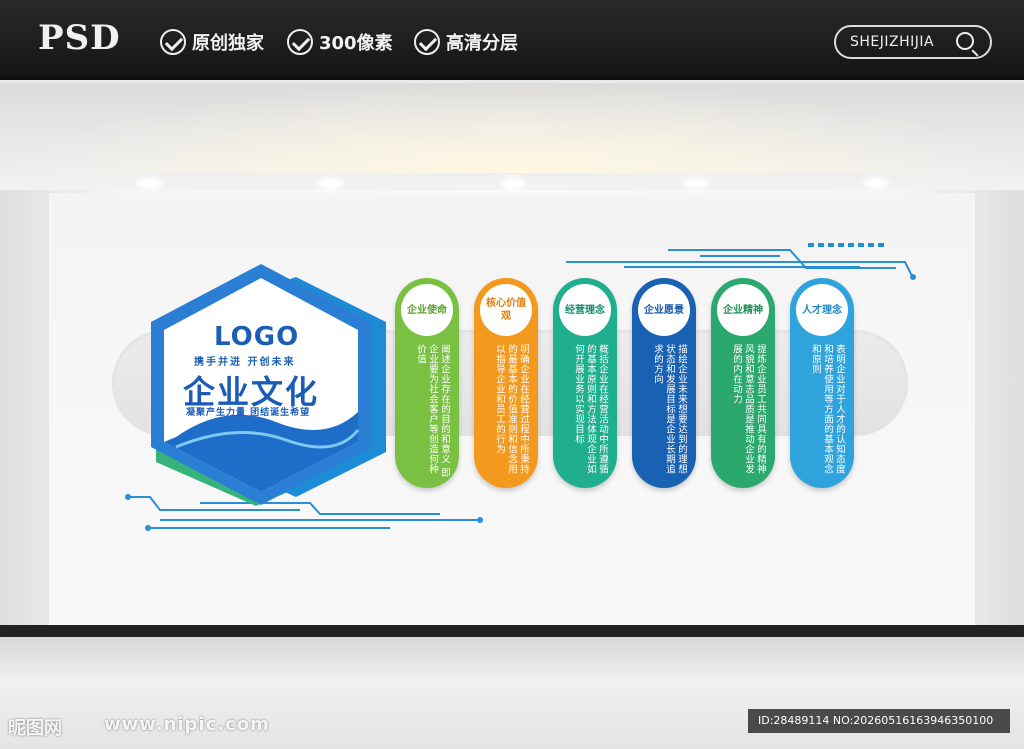 This screenshot has height=749, width=1024. Describe the element at coordinates (748, 409) in the screenshot. I see `pillar-body: 提炼企业员工共同具有的精神风貌和意志品质是推动企业发展的内在动力` at that location.